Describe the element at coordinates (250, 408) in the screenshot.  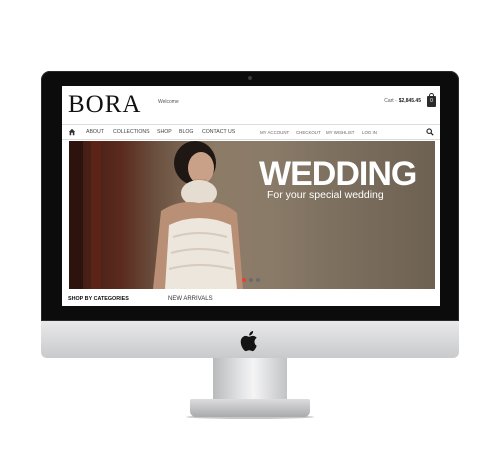
I see `monitor-stand-foot` at that location.